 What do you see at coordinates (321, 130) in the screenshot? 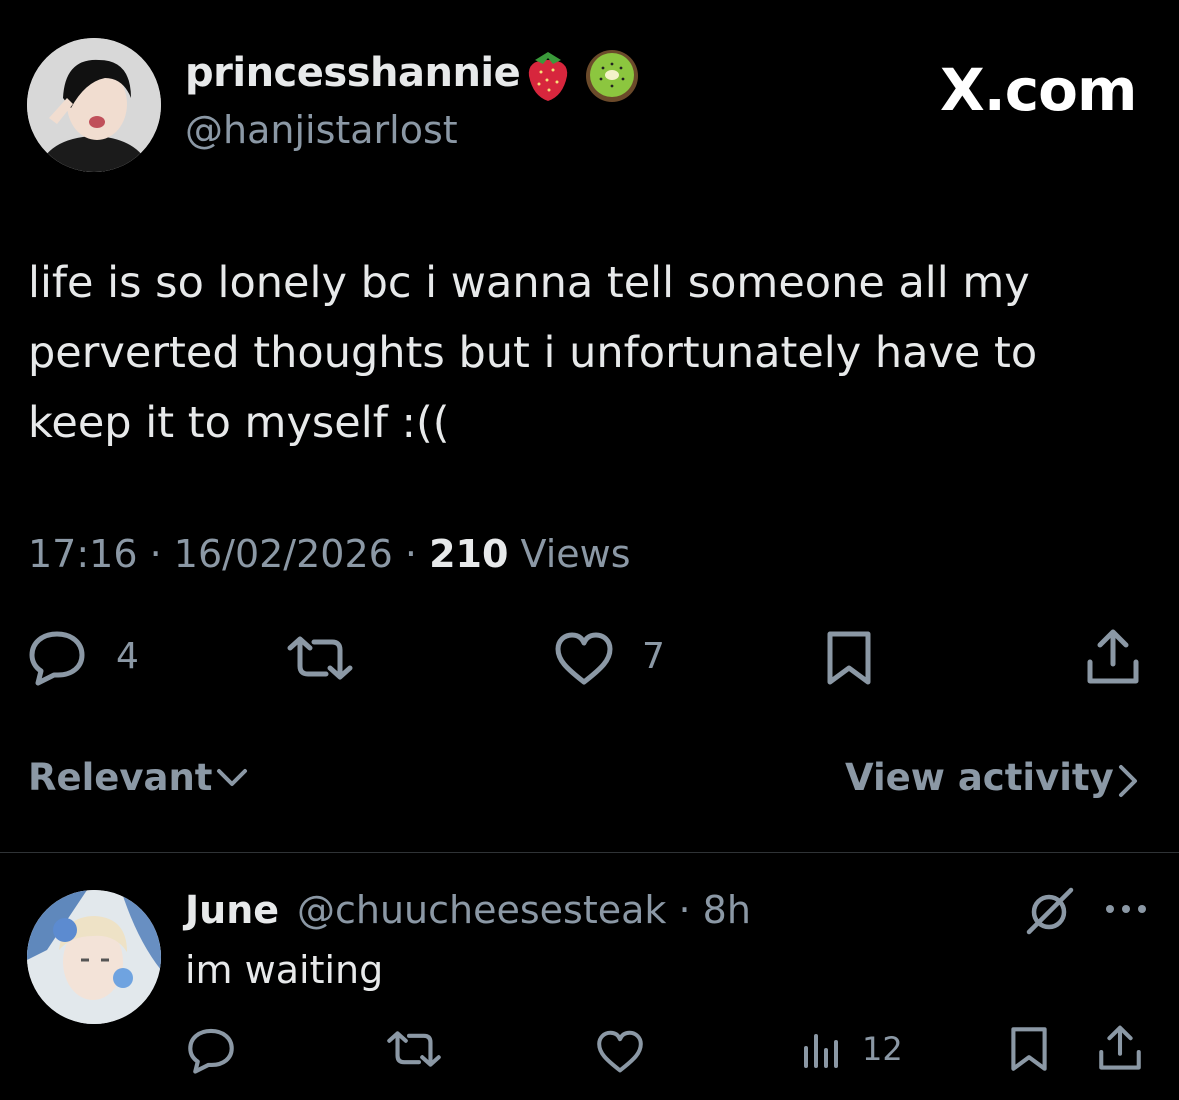
I see `author-handle: @hanjistarlost` at bounding box center [321, 130].